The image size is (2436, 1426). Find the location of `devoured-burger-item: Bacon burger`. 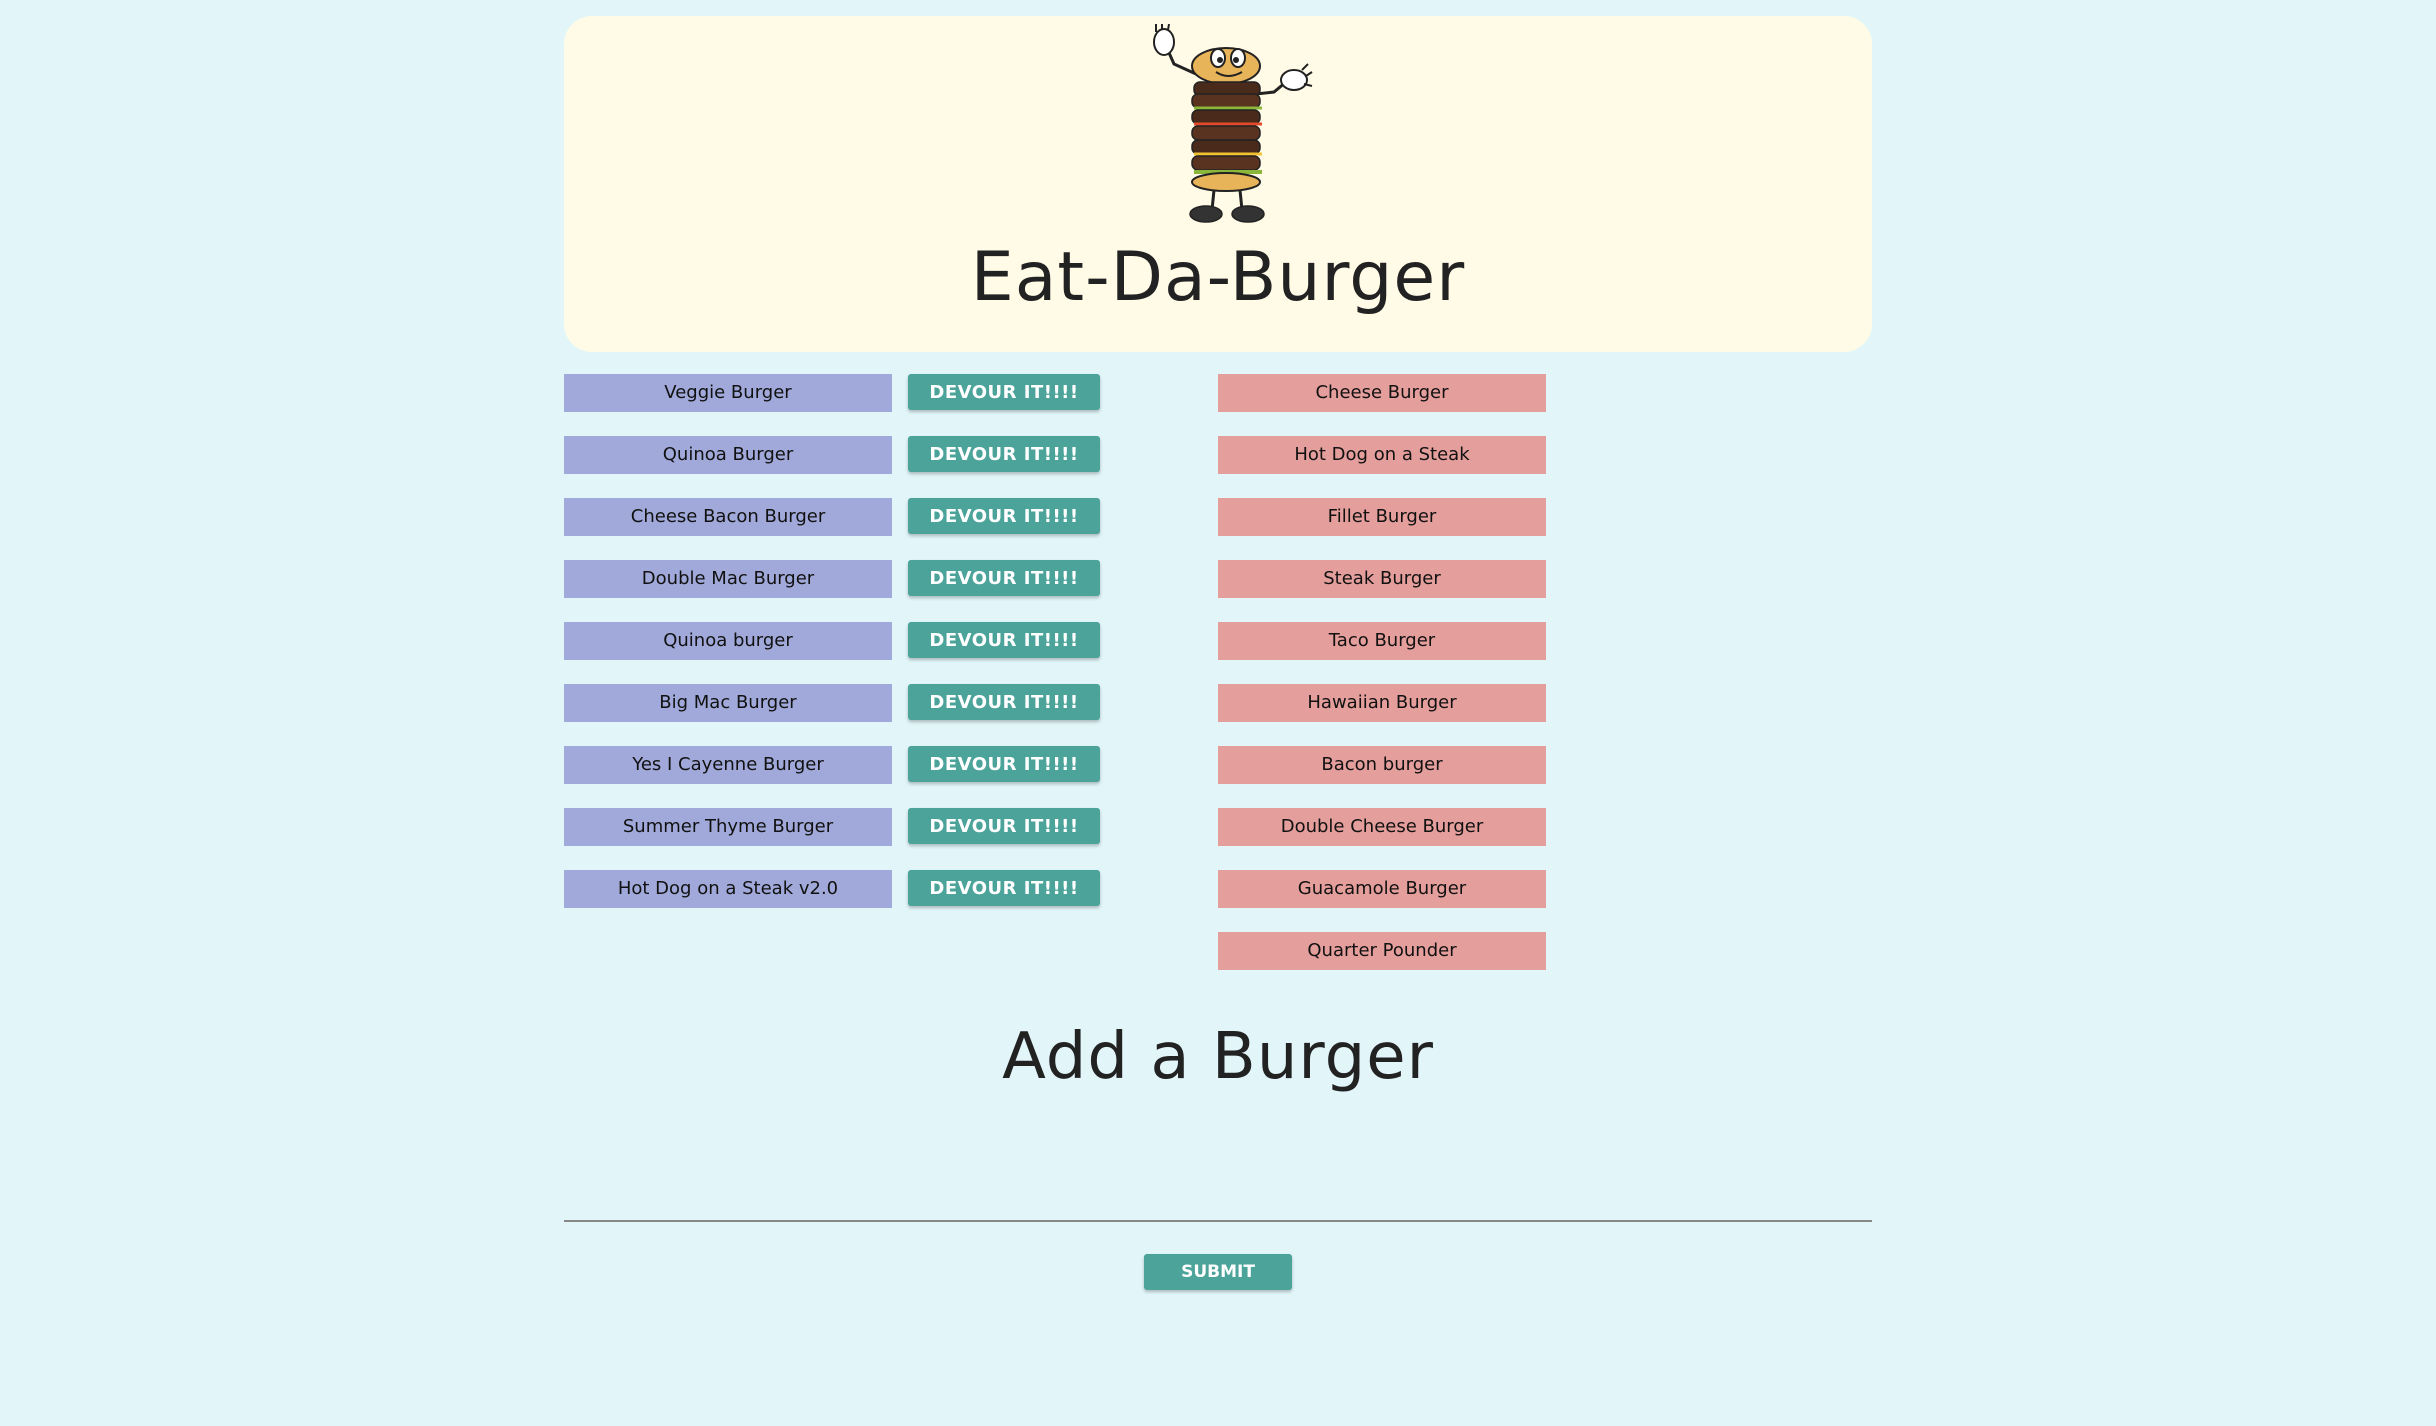

devoured-burger-item: Bacon burger is located at coordinates (1382, 765).